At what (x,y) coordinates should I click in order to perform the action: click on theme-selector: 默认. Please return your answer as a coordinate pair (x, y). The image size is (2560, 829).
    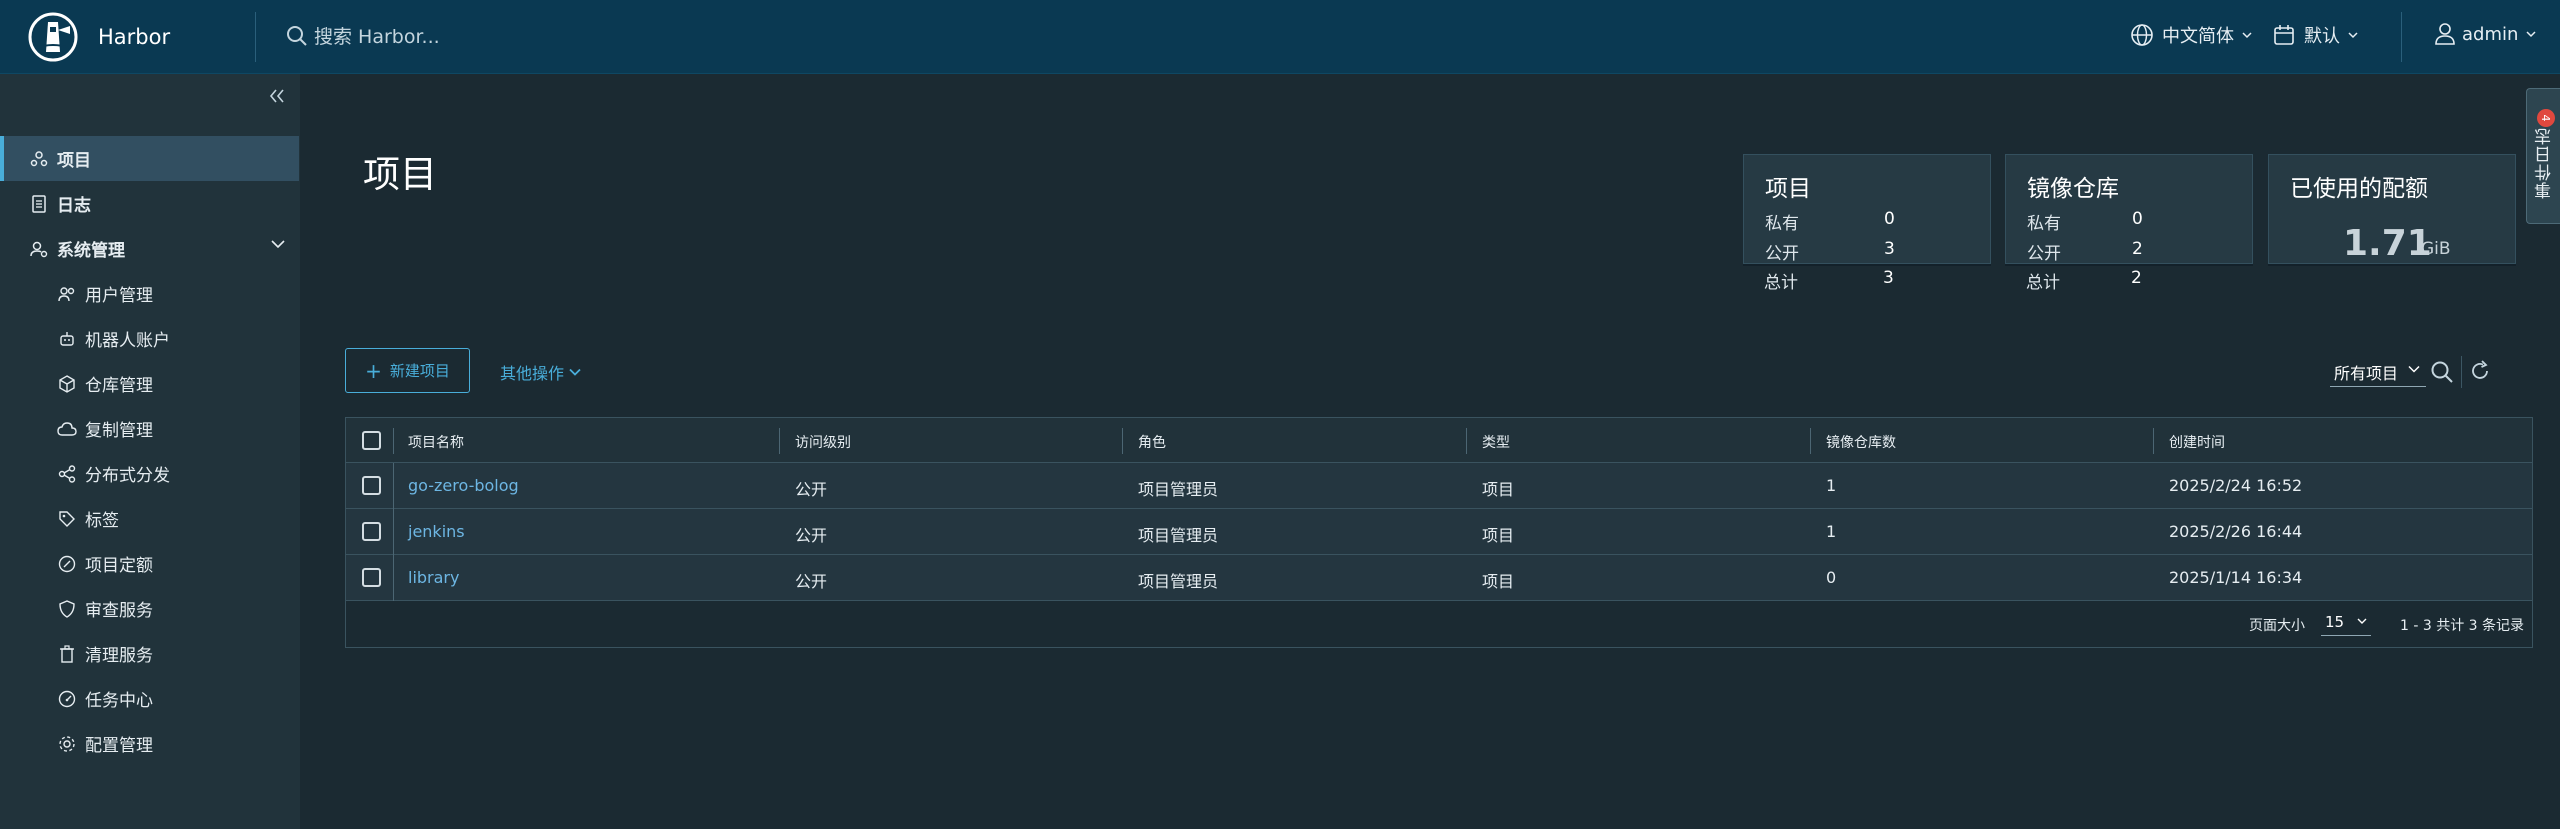
    Looking at the image, I should click on (2315, 35).